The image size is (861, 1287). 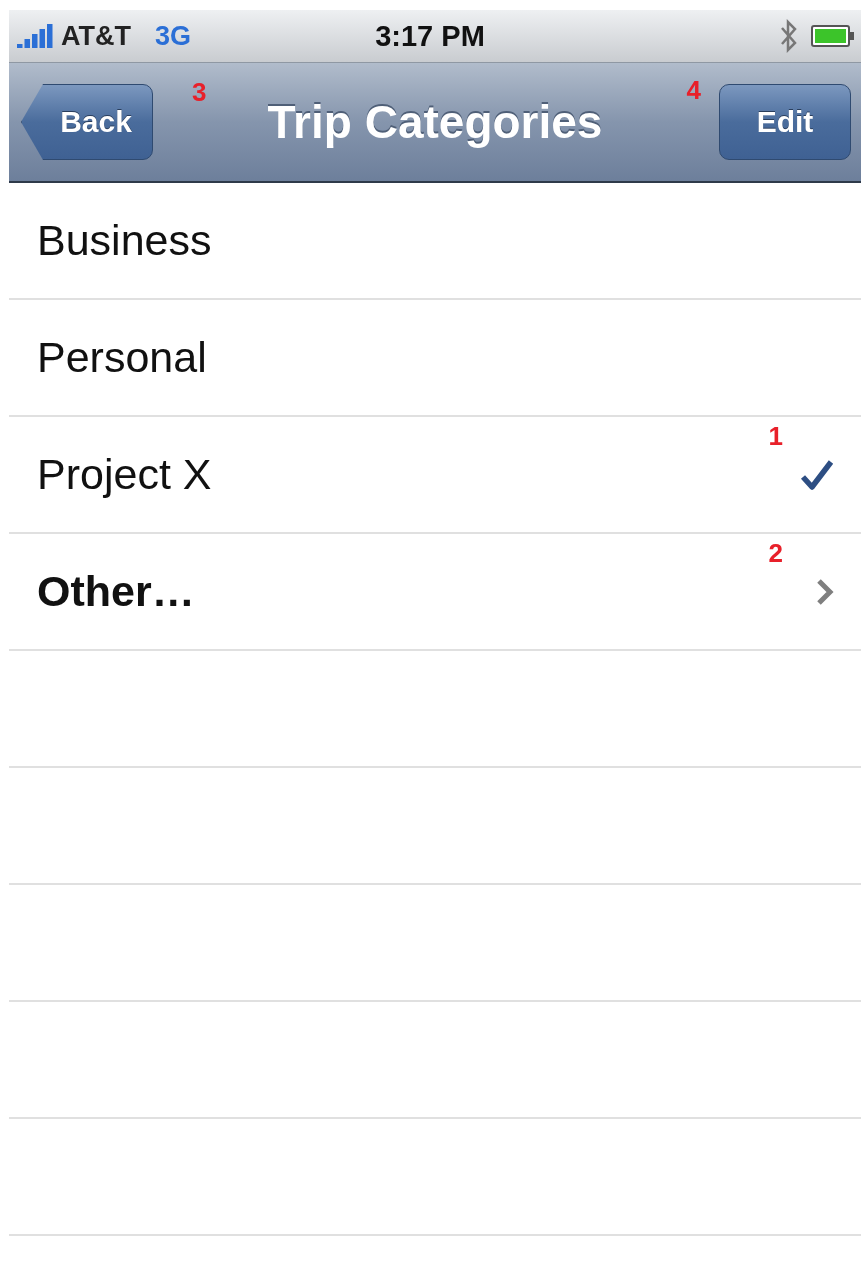 I want to click on callout-number: 4, so click(x=693, y=90).